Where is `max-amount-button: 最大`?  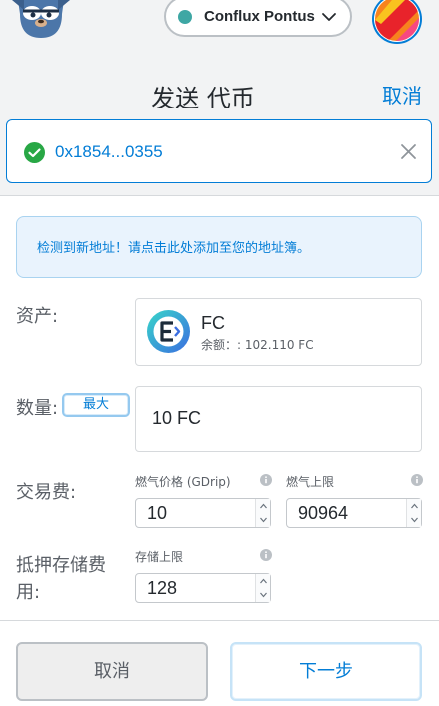
max-amount-button: 最大 is located at coordinates (96, 405).